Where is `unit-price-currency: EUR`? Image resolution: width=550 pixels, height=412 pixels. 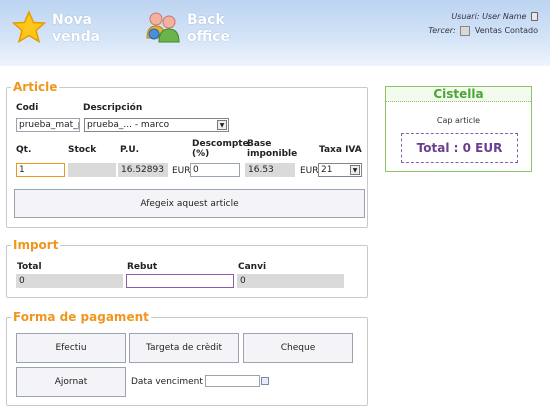 unit-price-currency: EUR is located at coordinates (181, 171).